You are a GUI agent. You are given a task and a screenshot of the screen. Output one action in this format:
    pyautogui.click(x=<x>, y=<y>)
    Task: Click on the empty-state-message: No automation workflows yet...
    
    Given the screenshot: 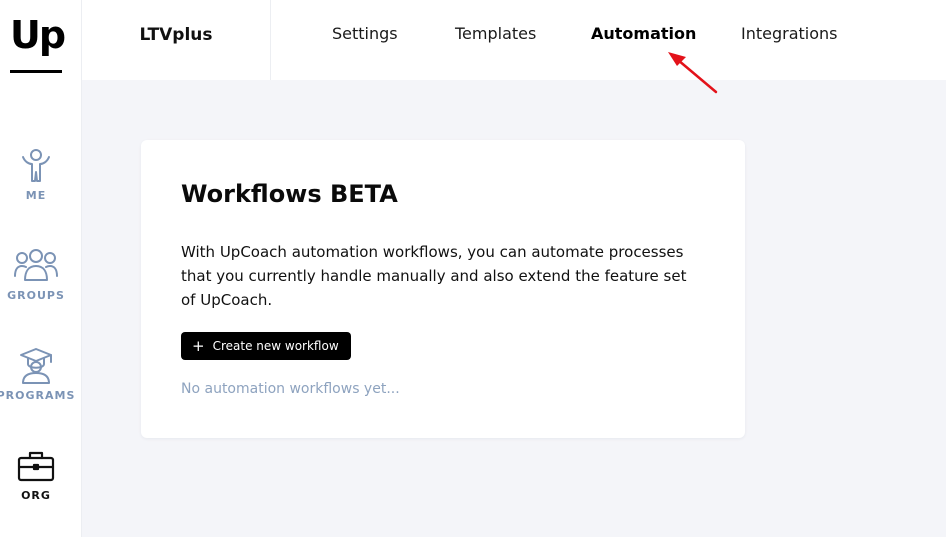 What is the action you would take?
    pyautogui.click(x=290, y=389)
    